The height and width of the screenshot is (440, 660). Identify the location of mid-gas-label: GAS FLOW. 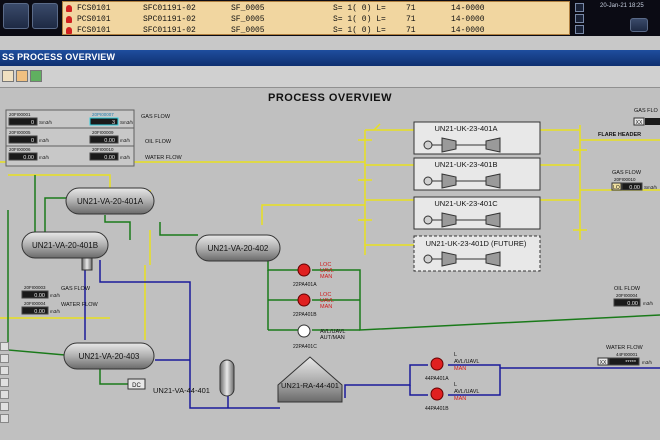
(76, 289).